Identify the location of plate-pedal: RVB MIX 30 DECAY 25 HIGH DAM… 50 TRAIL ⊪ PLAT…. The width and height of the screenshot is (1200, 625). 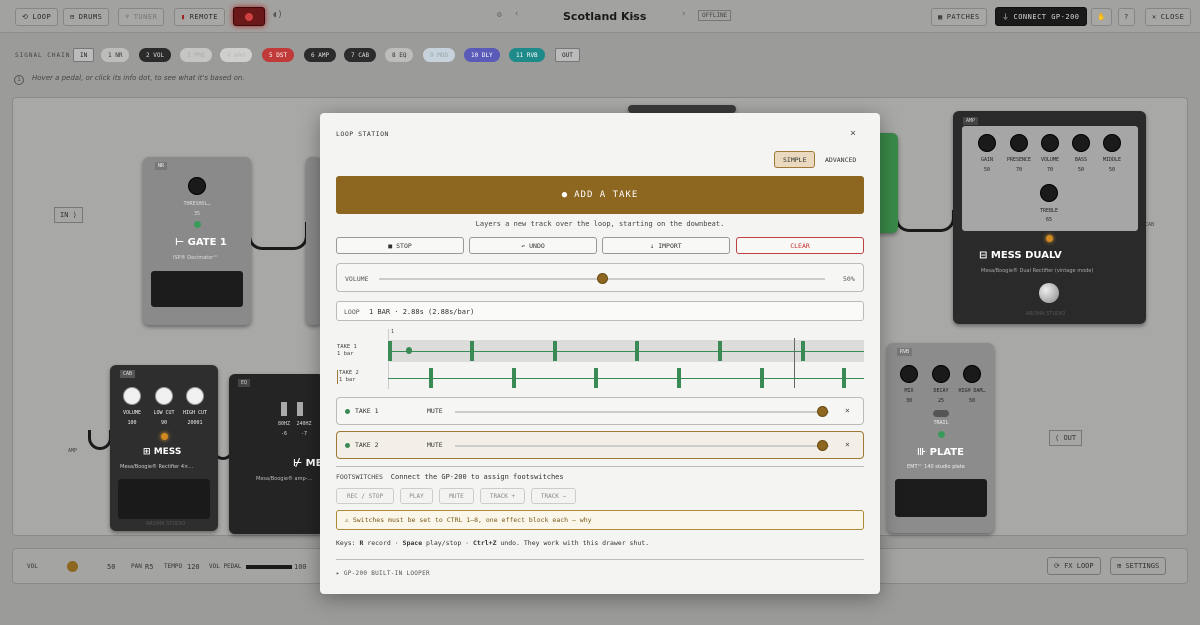
(940, 438).